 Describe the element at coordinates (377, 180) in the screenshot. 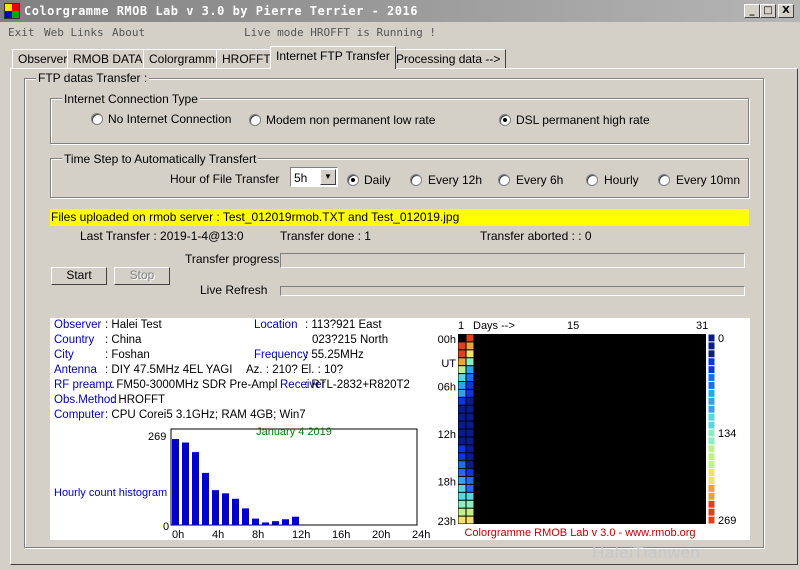

I see `label-daily: Daily` at that location.